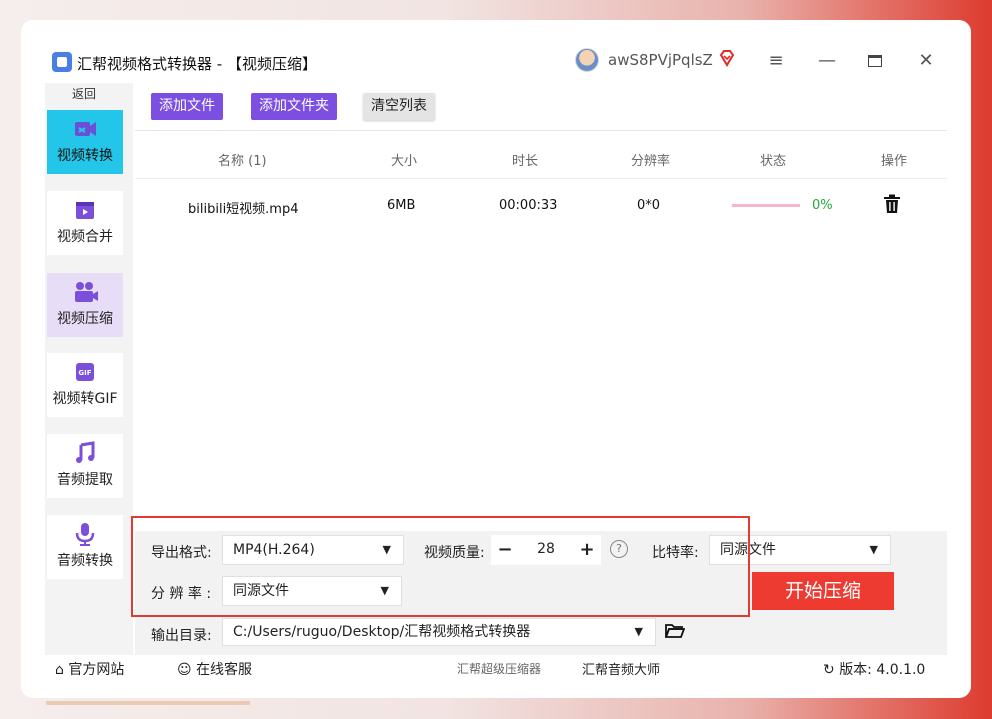 The image size is (992, 719). I want to click on folder-open-icon, so click(675, 631).